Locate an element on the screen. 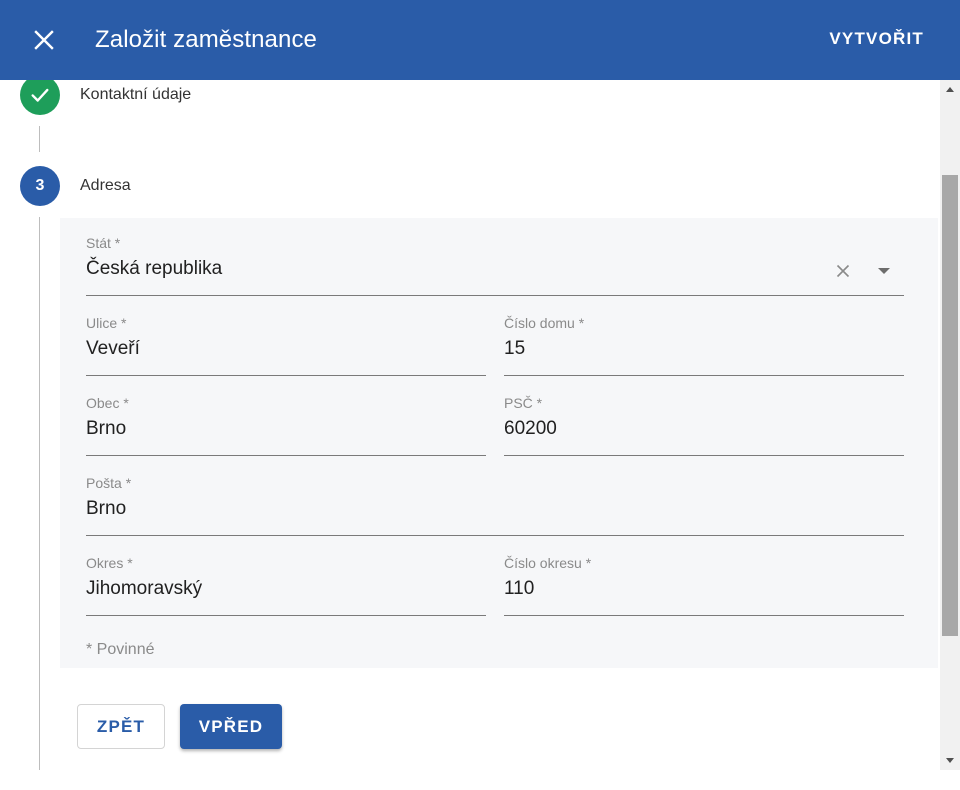 The image size is (960, 790). clear-icon is located at coordinates (843, 271).